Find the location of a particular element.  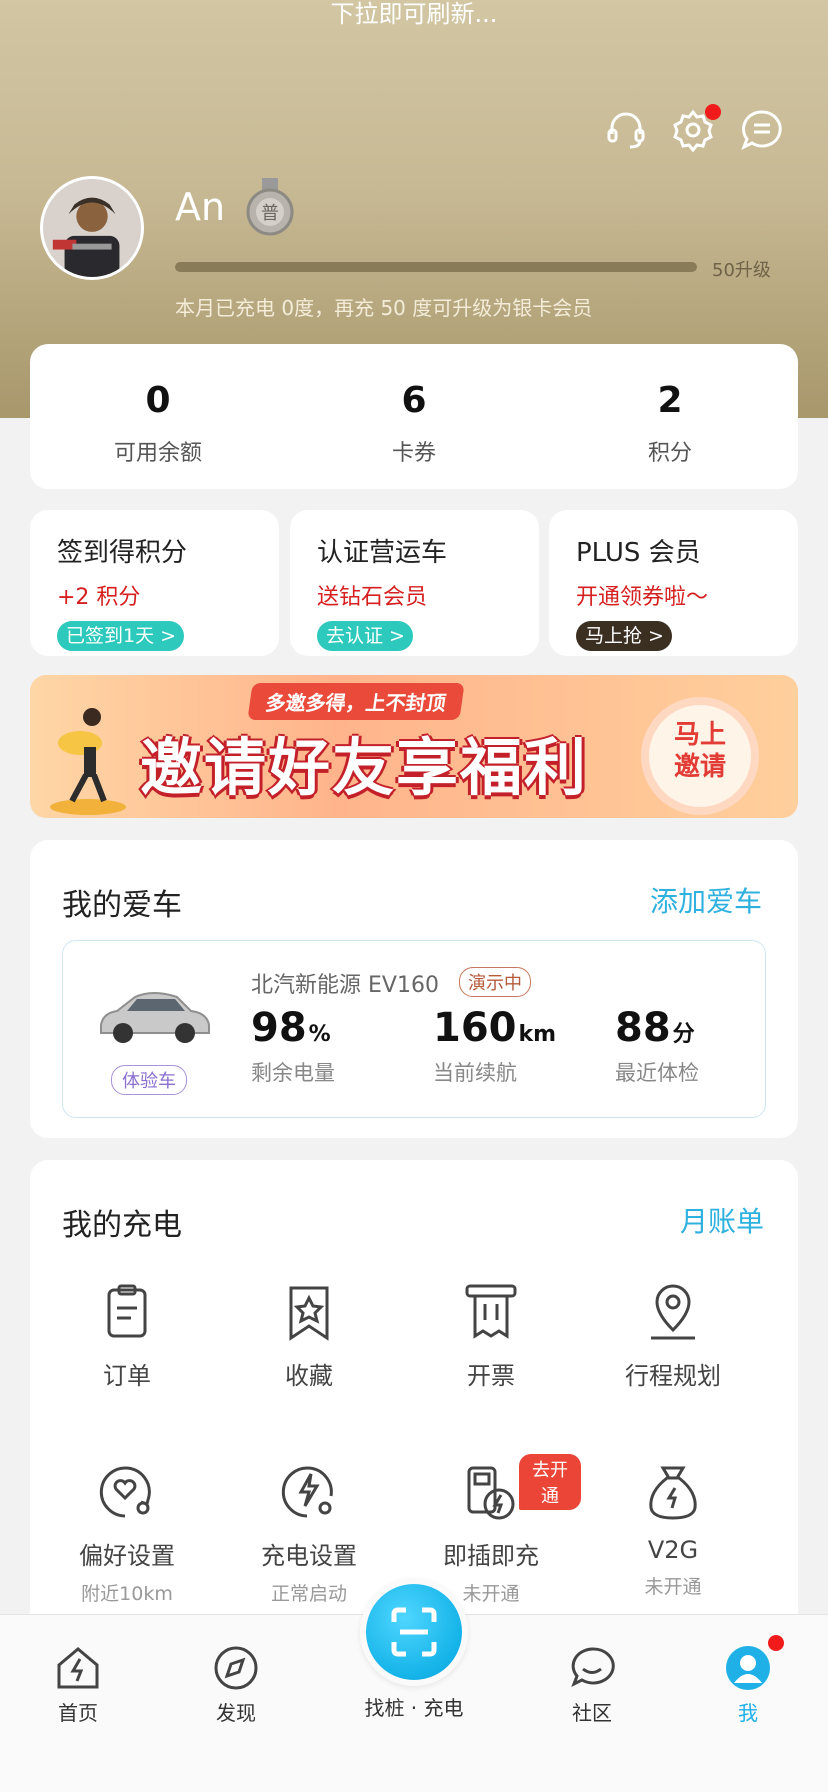

metric-unit: km is located at coordinates (537, 1034).